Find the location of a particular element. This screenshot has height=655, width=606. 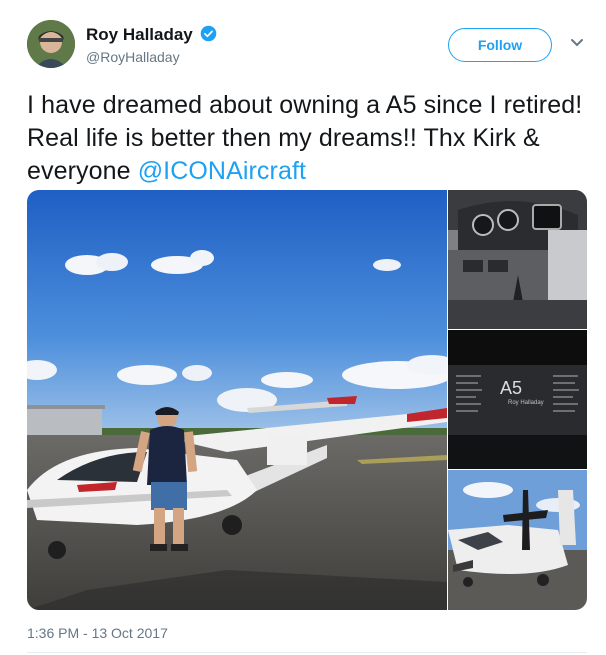

chevron-down-icon is located at coordinates (577, 43).